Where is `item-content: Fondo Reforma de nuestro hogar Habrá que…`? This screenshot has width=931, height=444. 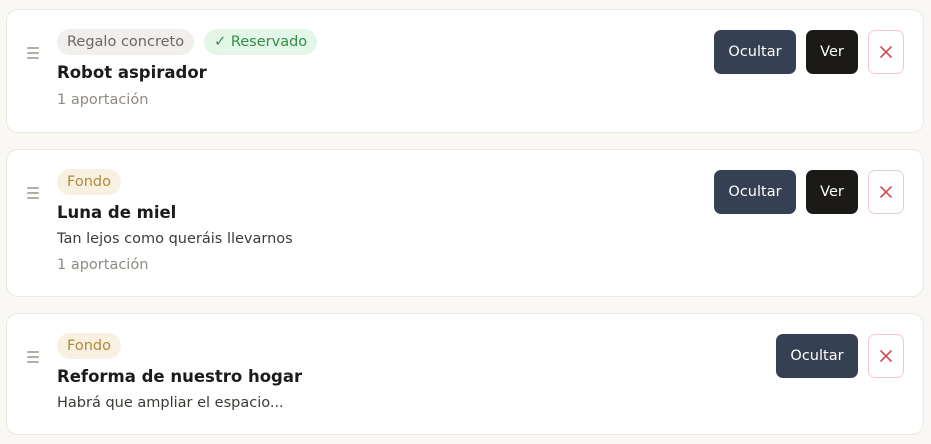
item-content: Fondo Reforma de nuestro hogar Habrá que… is located at coordinates (179, 373).